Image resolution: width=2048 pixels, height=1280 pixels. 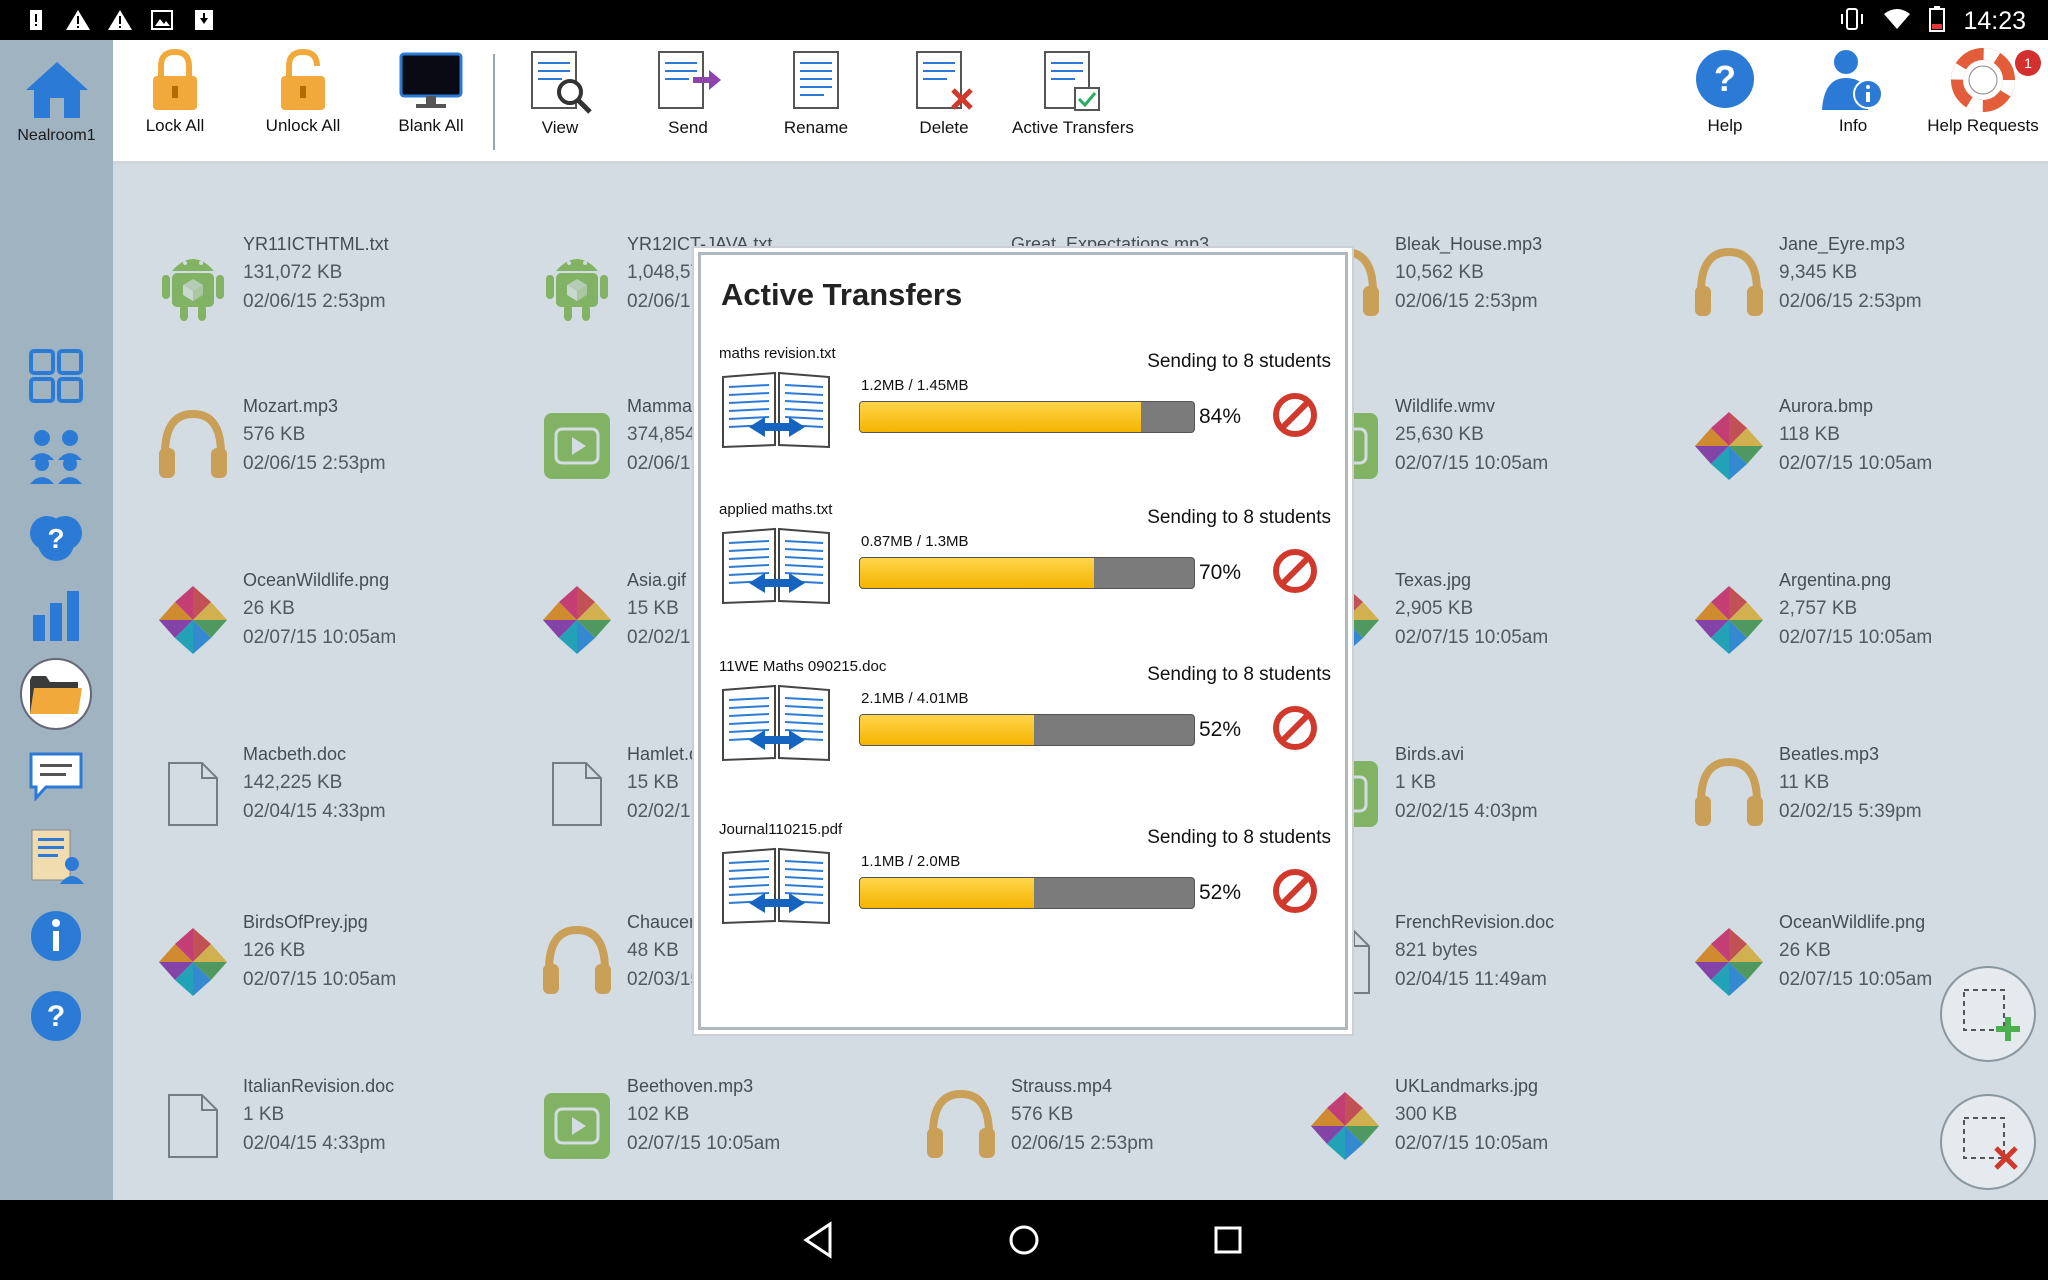 I want to click on view-button: View, so click(x=560, y=103).